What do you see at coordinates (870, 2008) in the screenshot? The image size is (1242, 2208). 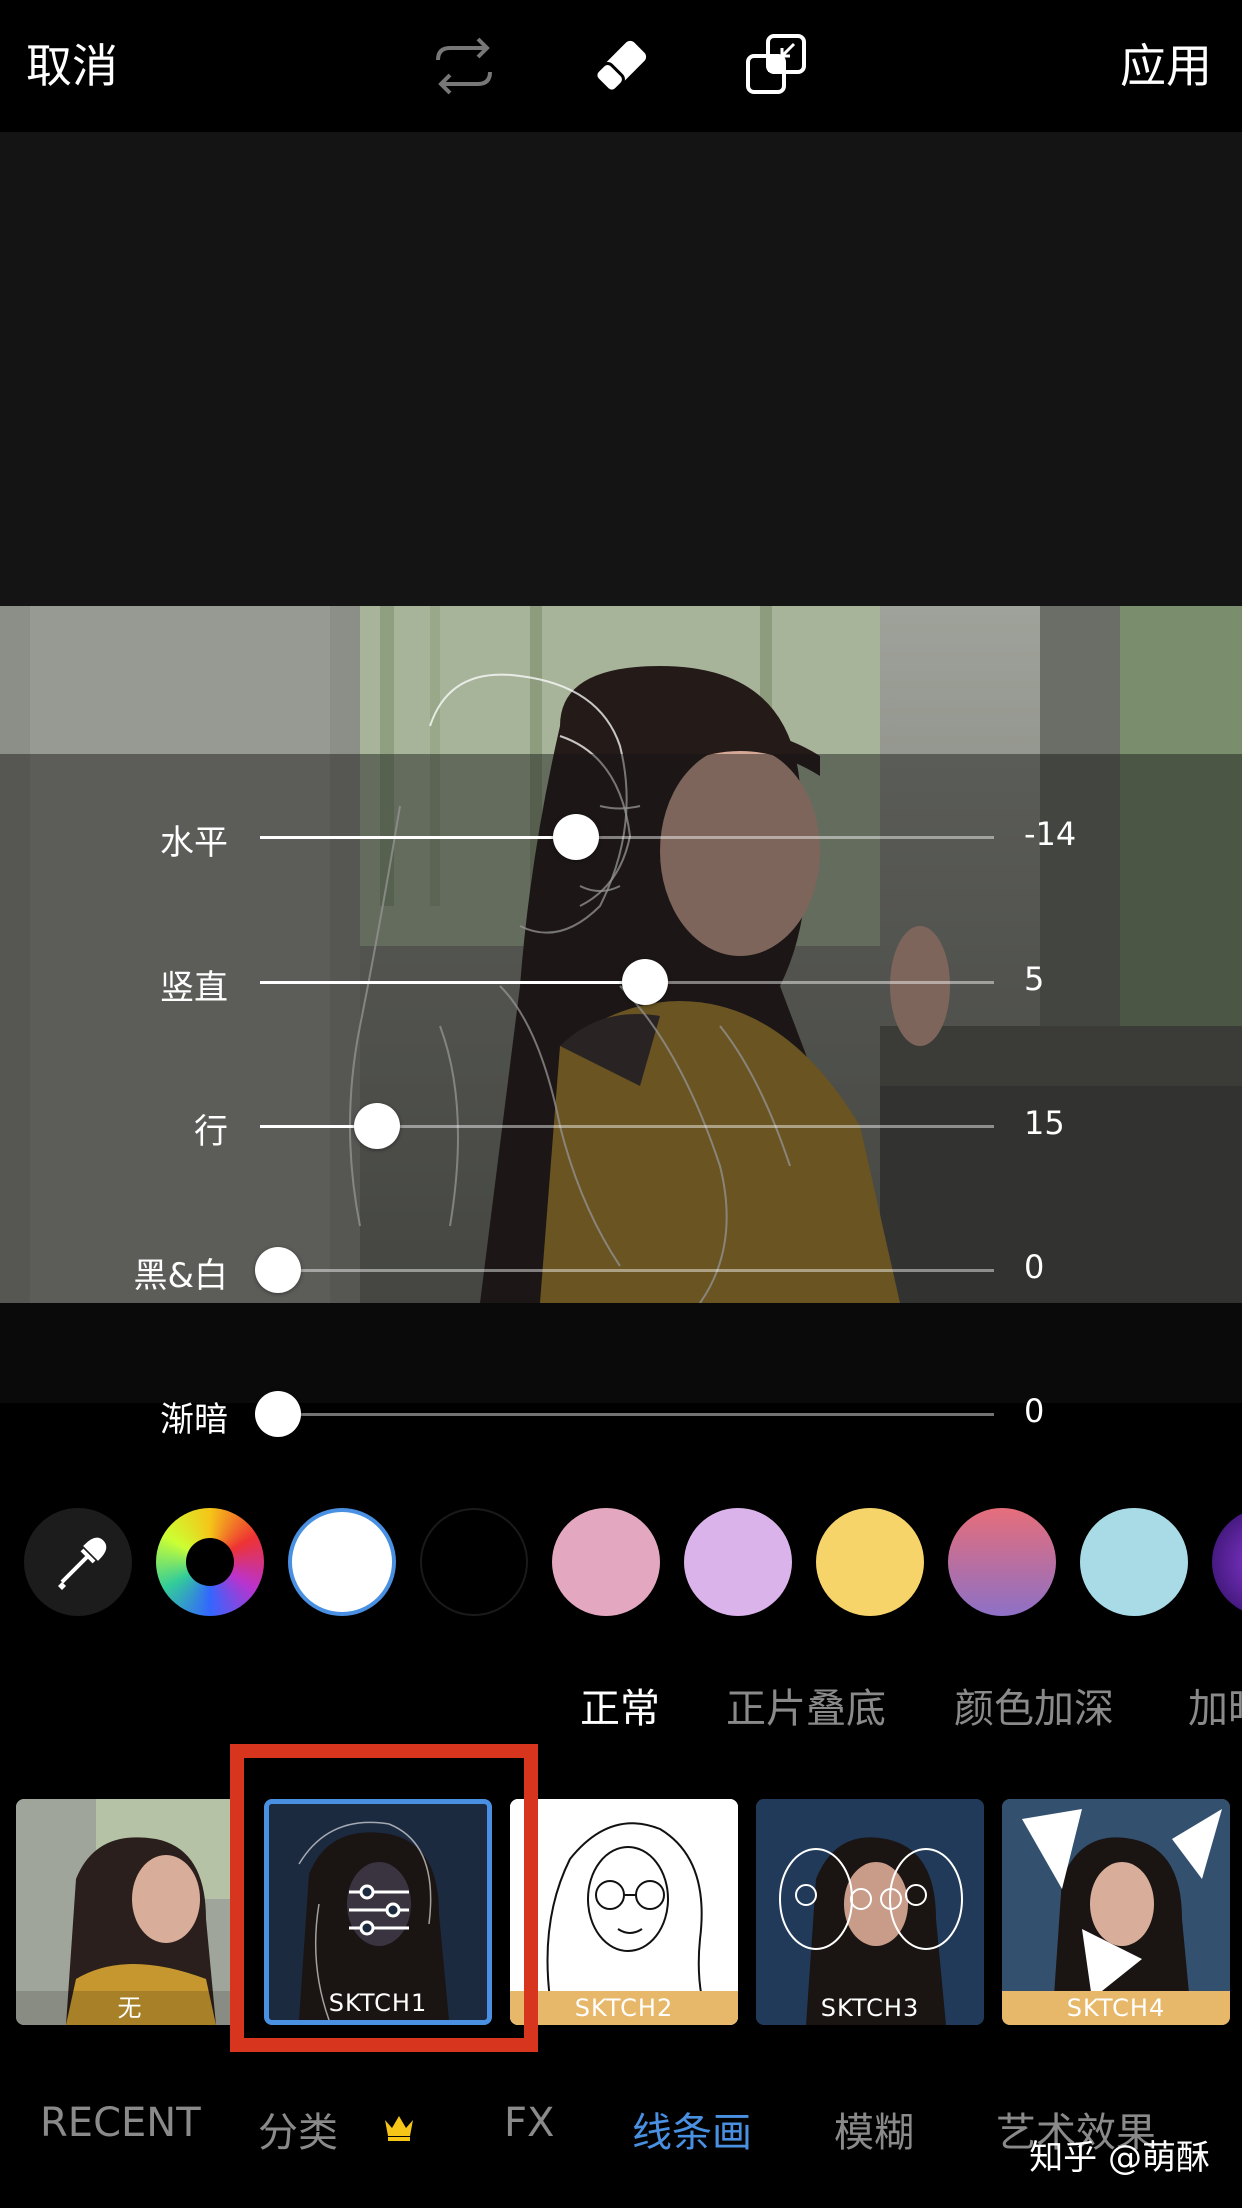 I see `filter-label: SKTCH3` at bounding box center [870, 2008].